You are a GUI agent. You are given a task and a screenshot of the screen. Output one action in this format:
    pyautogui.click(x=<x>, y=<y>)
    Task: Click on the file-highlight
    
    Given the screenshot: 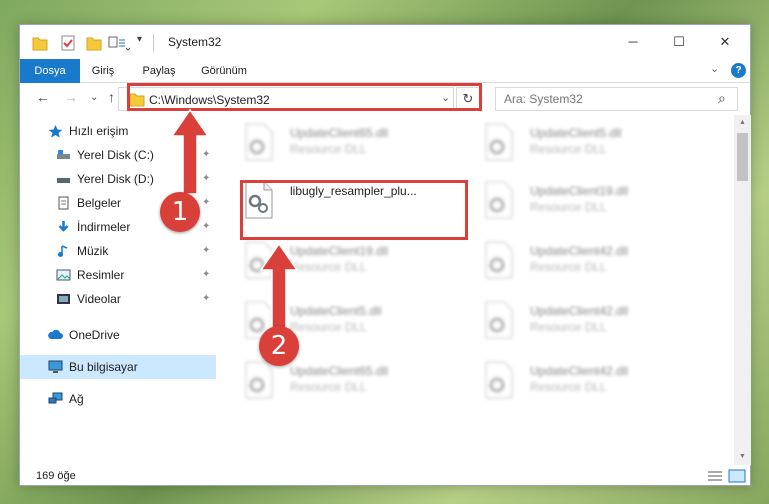 What is the action you would take?
    pyautogui.click(x=354, y=210)
    